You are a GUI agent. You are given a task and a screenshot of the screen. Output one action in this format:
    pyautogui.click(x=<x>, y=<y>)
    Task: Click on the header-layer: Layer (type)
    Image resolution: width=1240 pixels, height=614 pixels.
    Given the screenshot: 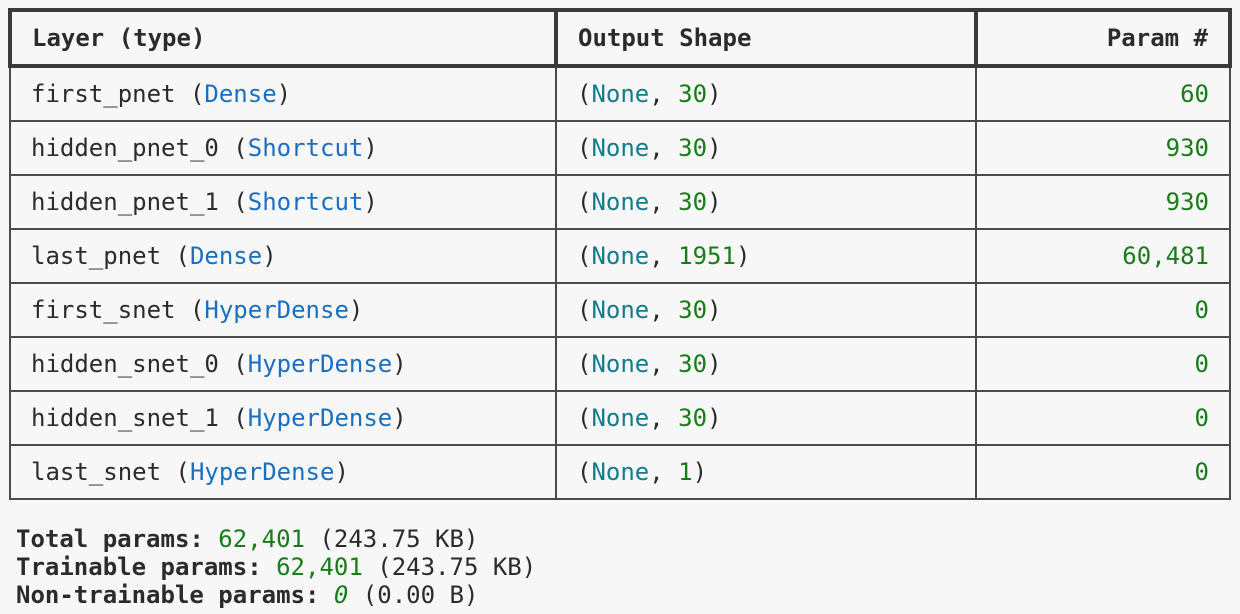 What is the action you would take?
    pyautogui.click(x=283, y=38)
    